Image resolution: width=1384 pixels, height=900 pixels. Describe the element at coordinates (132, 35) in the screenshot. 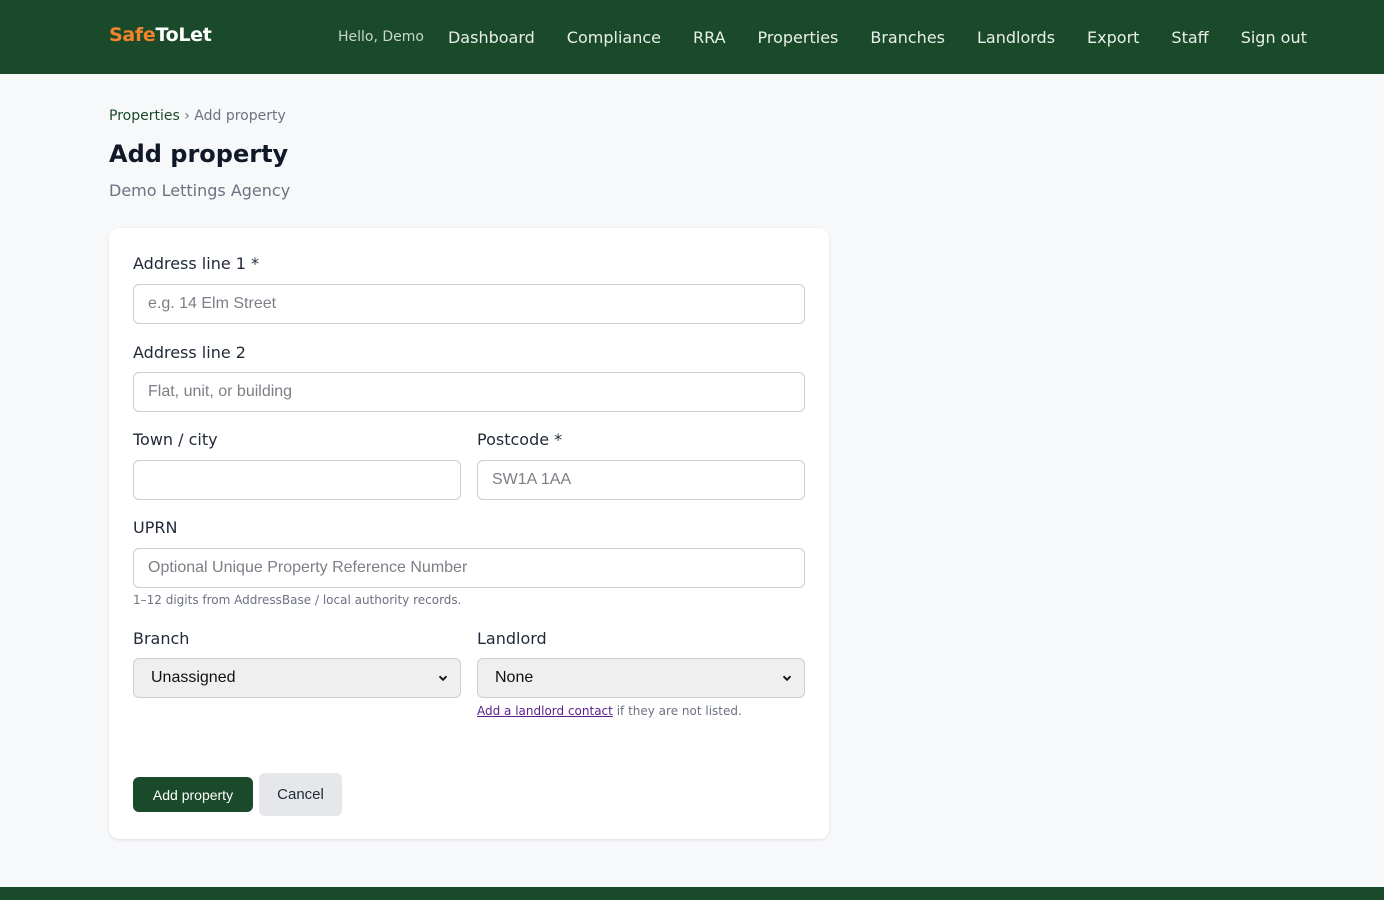

I see `brand-logo-part1: Safe` at that location.